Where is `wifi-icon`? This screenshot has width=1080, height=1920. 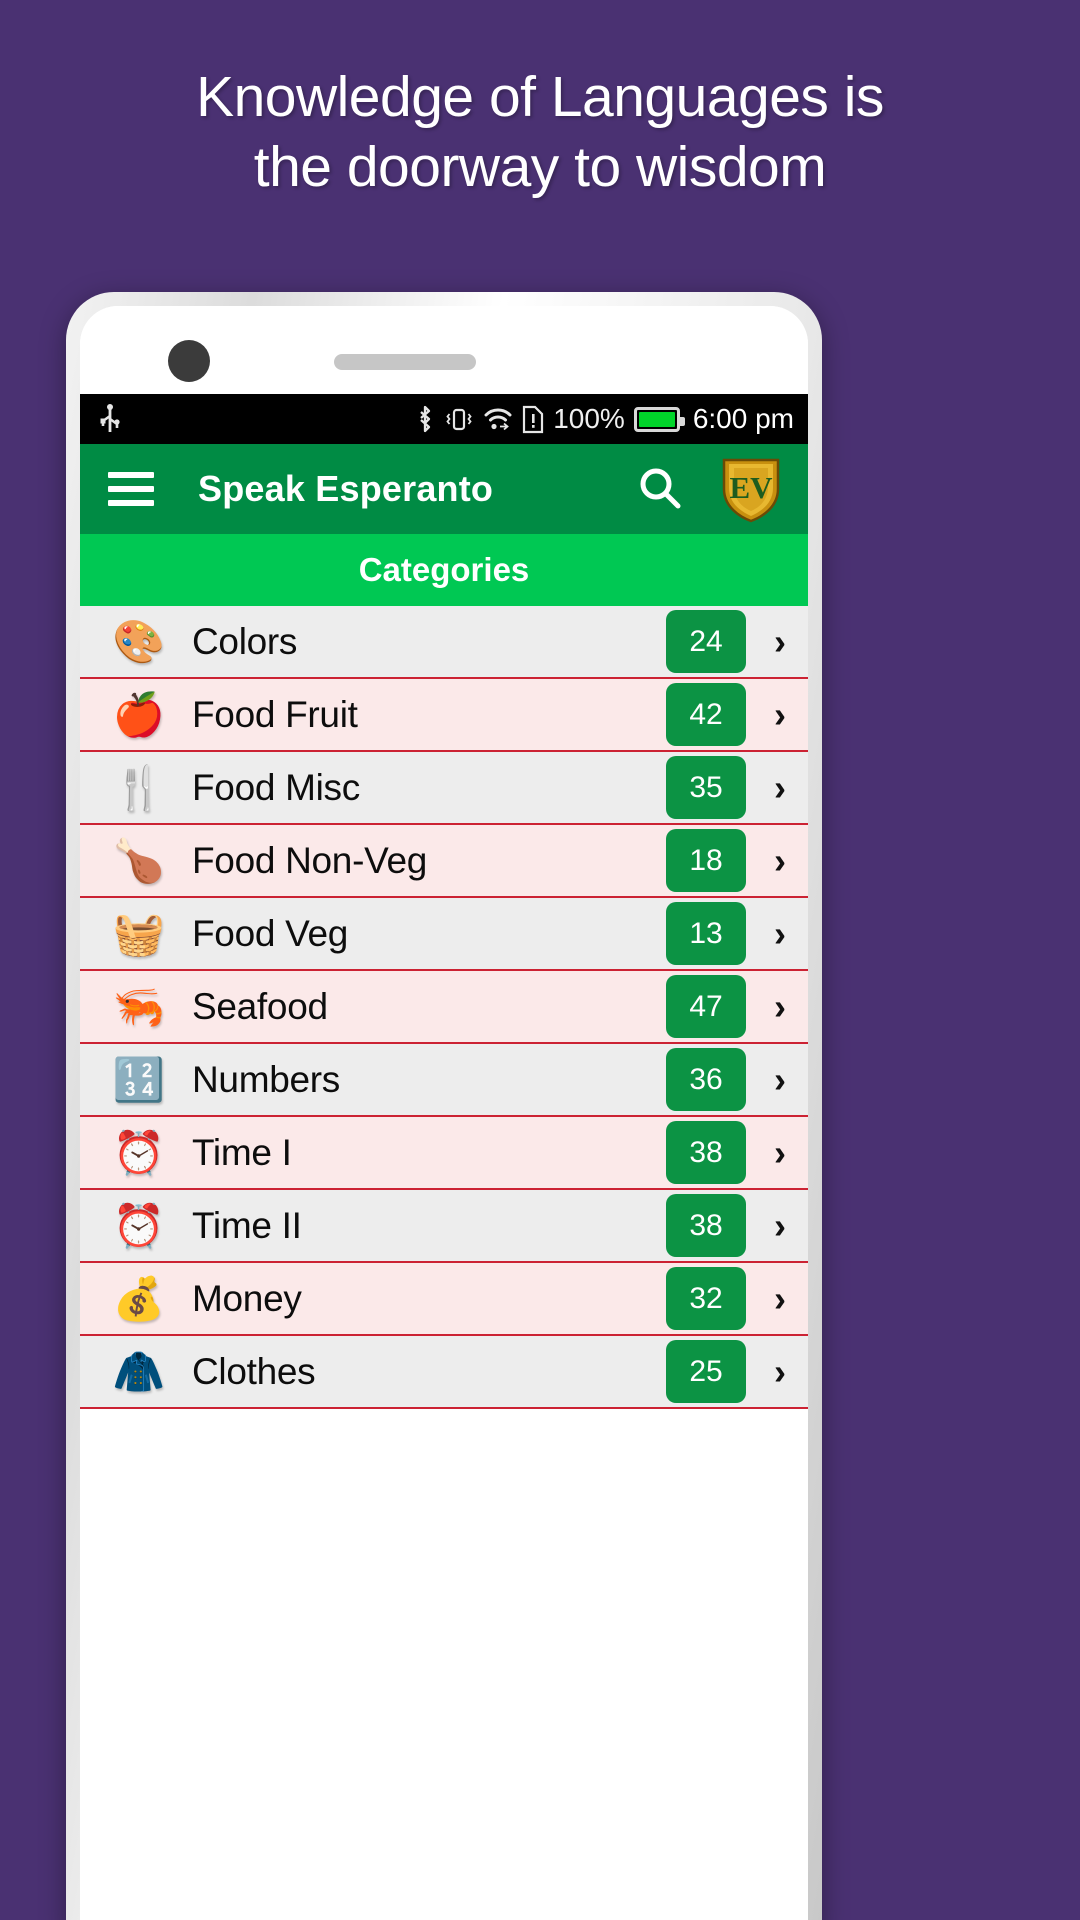
wifi-icon is located at coordinates (498, 419).